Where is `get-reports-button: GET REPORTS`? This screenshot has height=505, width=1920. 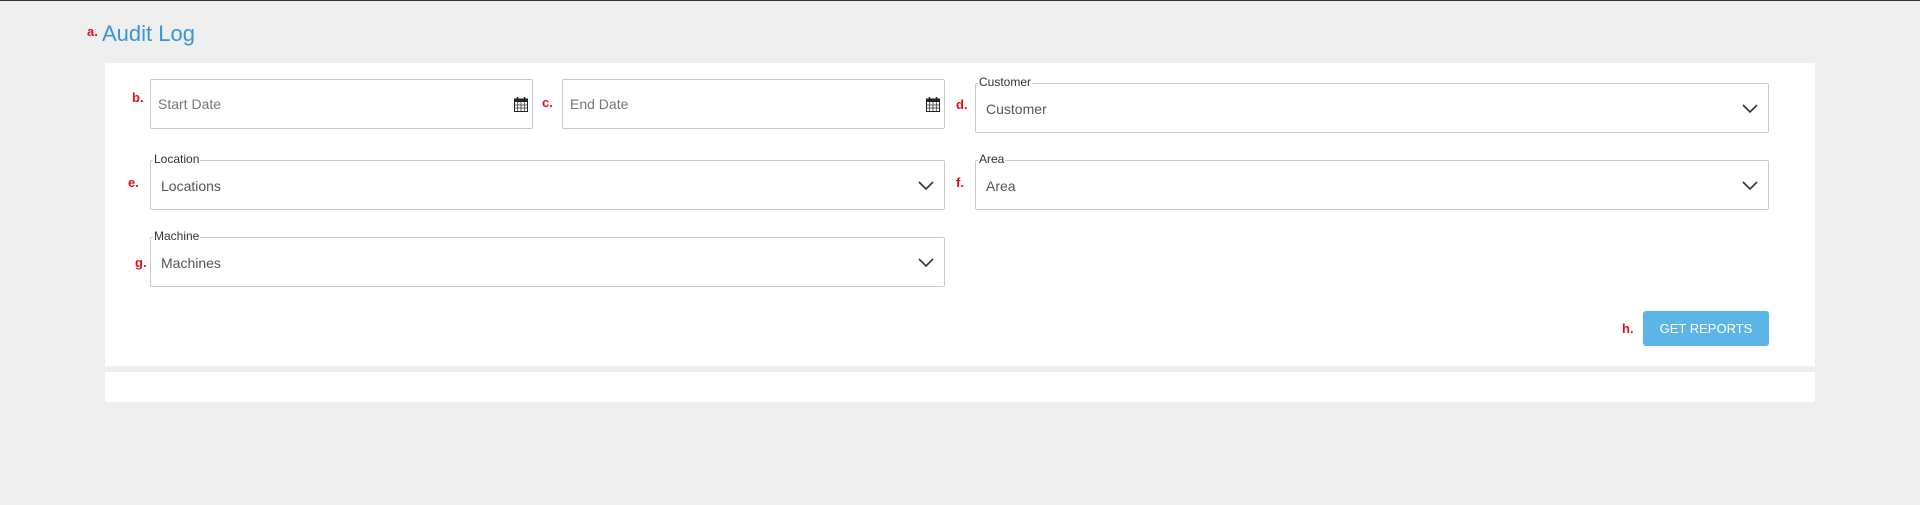
get-reports-button: GET REPORTS is located at coordinates (1706, 328).